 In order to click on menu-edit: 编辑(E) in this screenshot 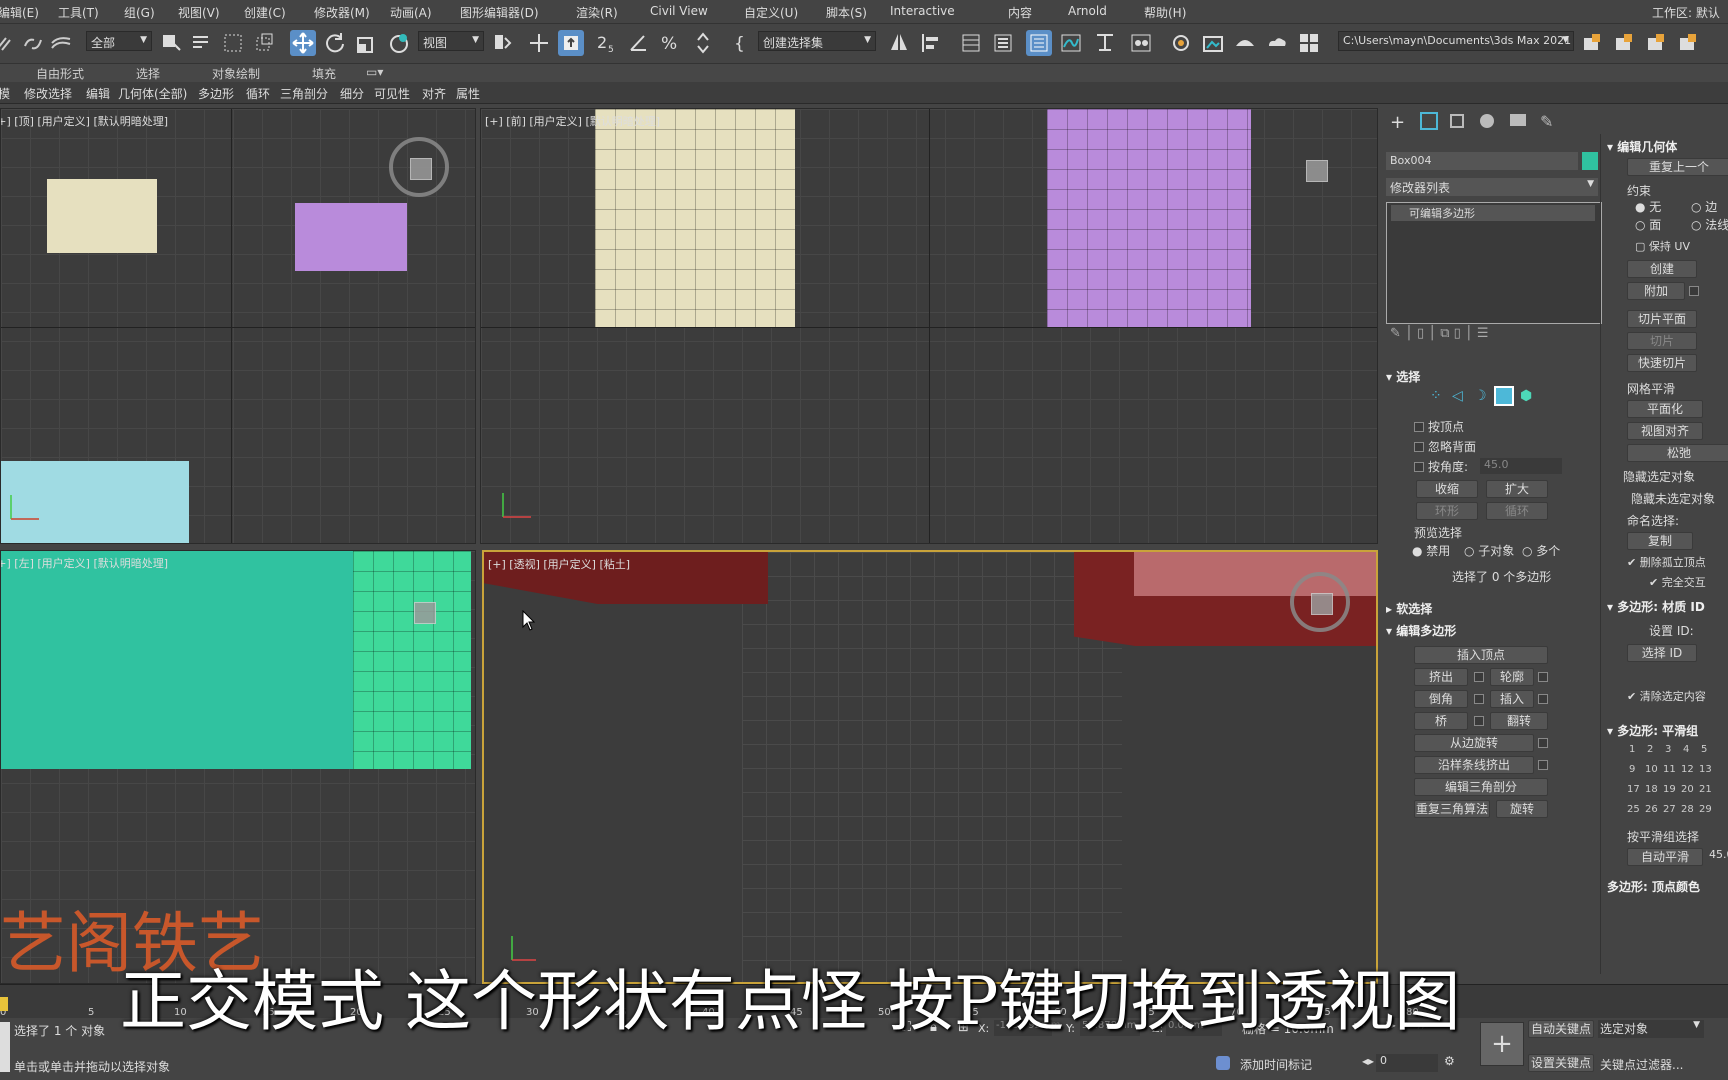, I will do `click(19, 12)`.